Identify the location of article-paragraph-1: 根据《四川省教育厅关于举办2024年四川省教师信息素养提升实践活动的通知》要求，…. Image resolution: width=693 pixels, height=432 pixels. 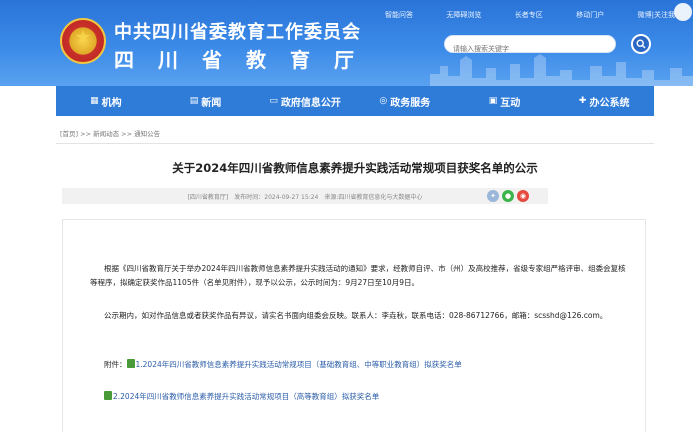
(358, 275).